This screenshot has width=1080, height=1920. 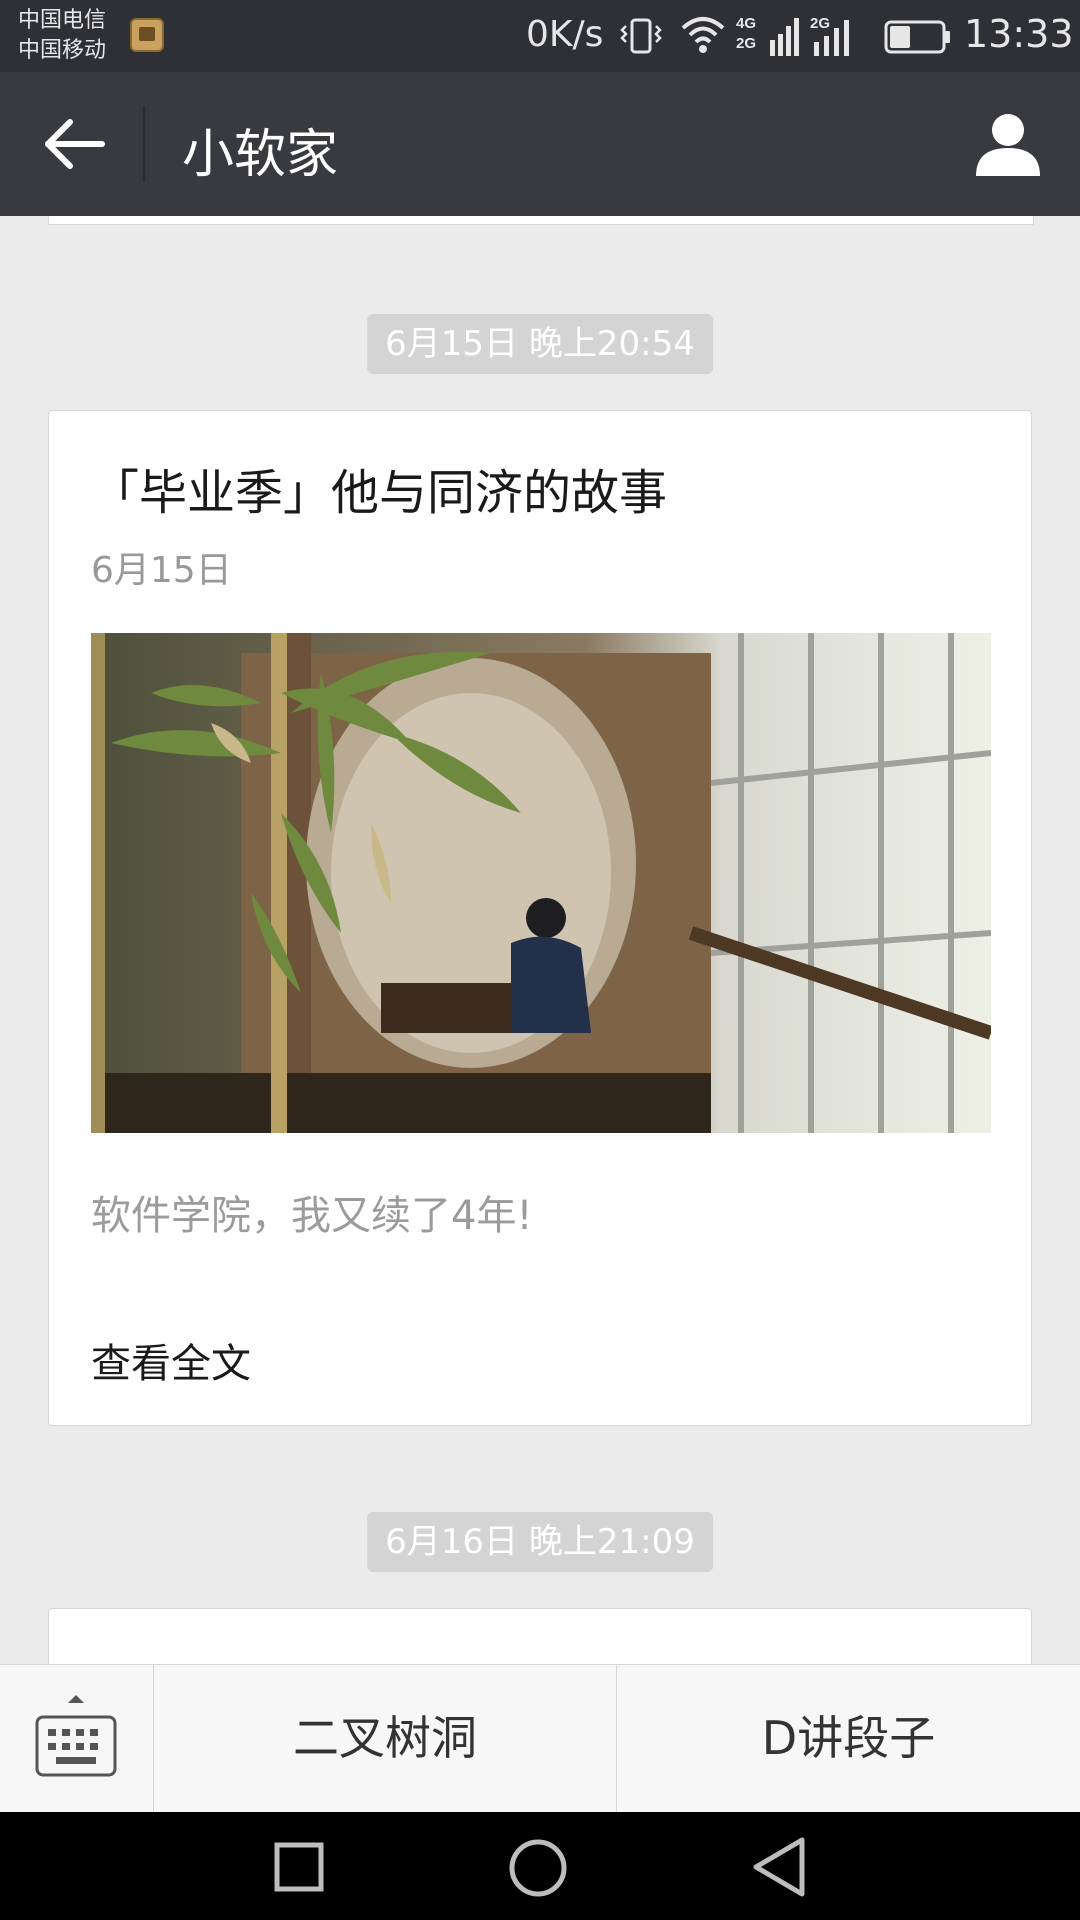 I want to click on vibrate-icon, so click(x=641, y=36).